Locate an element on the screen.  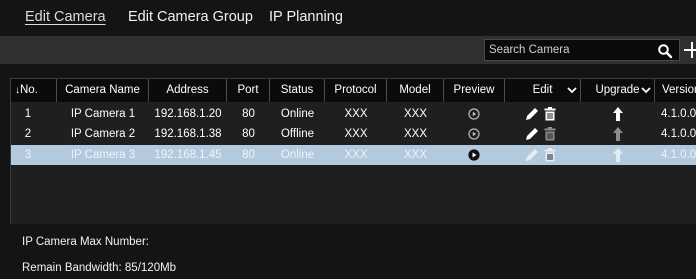
column-protocol: Protocol is located at coordinates (356, 90).